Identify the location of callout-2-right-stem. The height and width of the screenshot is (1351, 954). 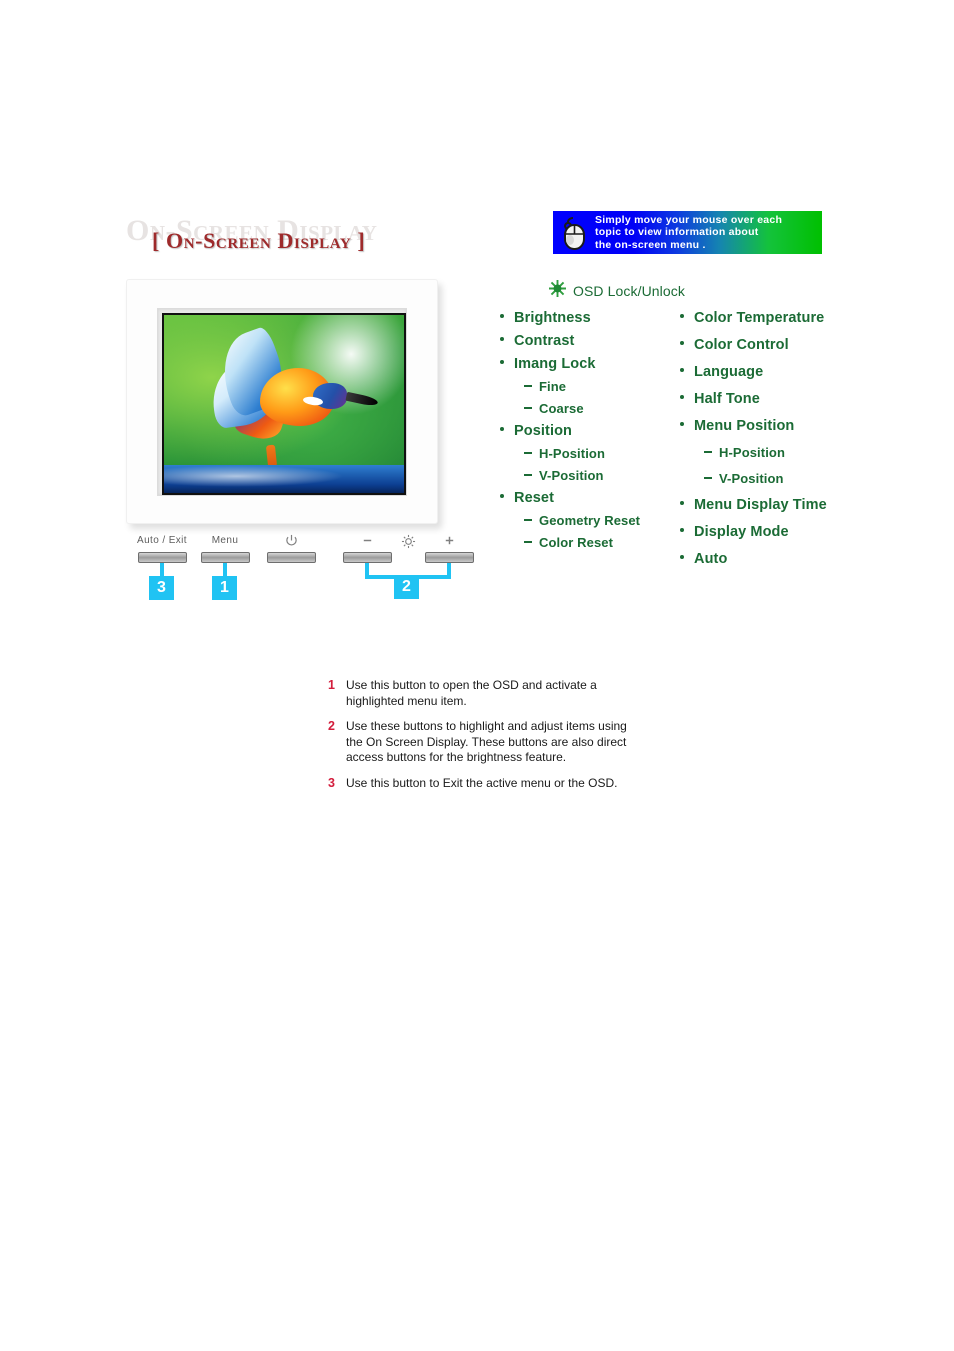
(449, 569).